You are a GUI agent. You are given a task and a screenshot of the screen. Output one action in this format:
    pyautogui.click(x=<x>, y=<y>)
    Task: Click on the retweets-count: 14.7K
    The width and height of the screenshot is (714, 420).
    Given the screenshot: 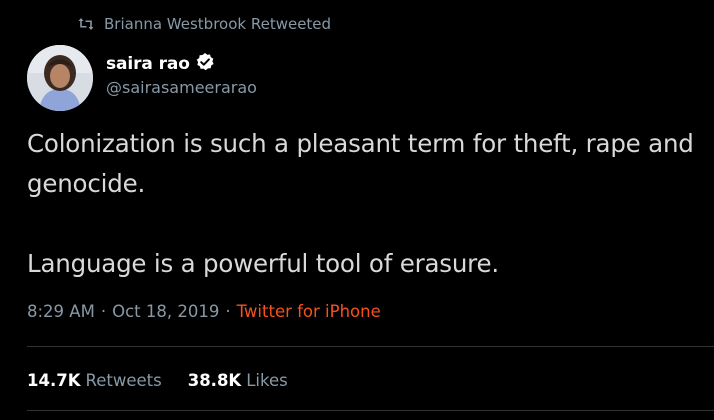 What is the action you would take?
    pyautogui.click(x=54, y=380)
    